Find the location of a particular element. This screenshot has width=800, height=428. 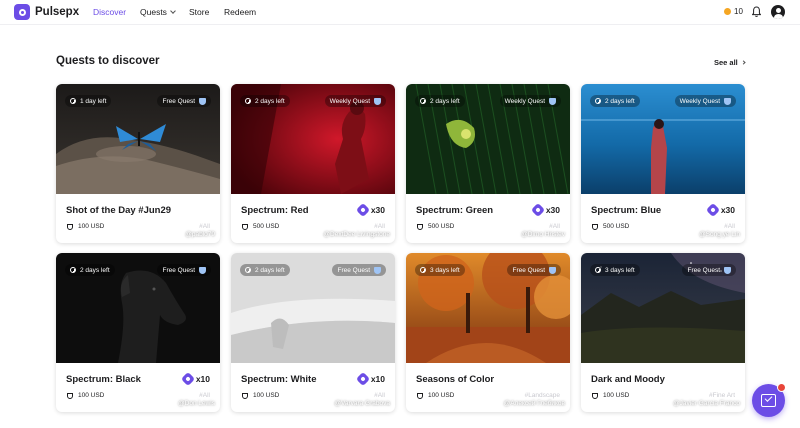

time-left-badge: 1 day left is located at coordinates (88, 101).